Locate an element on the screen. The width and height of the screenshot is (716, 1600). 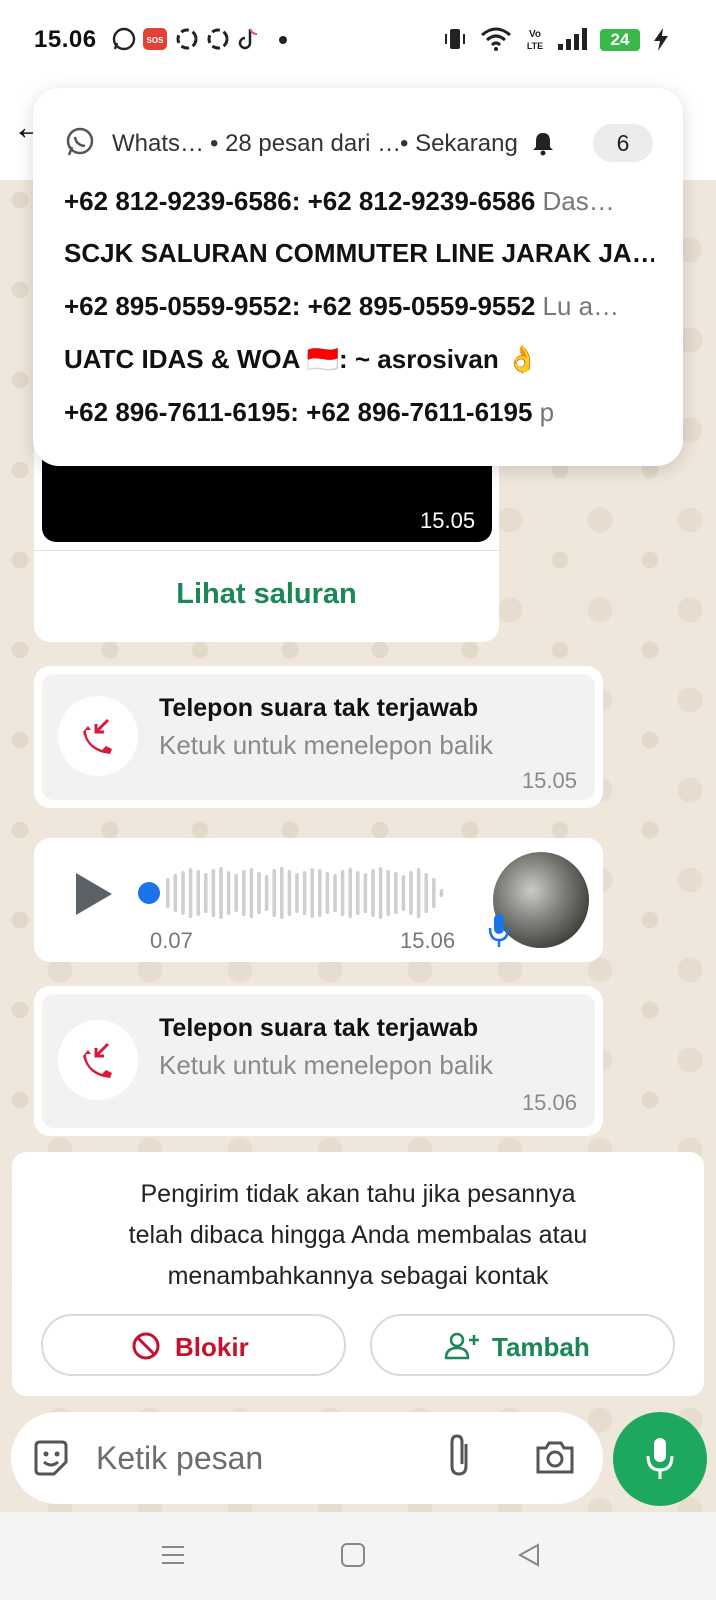
back-icon is located at coordinates (529, 1555).